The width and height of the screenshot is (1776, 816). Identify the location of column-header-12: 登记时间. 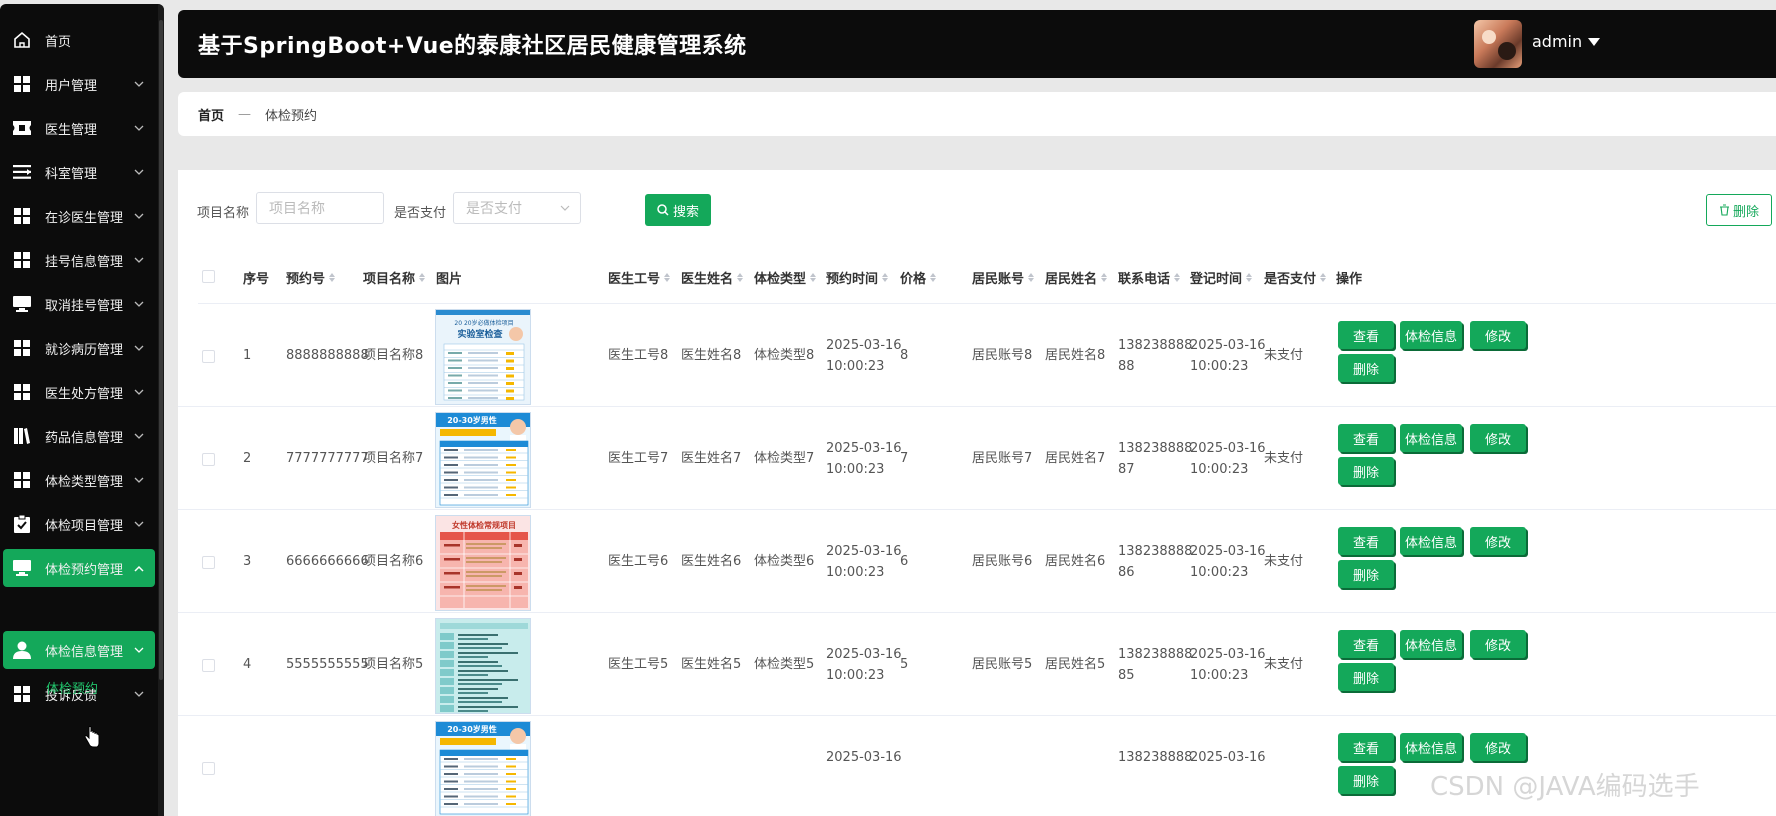
(1221, 277).